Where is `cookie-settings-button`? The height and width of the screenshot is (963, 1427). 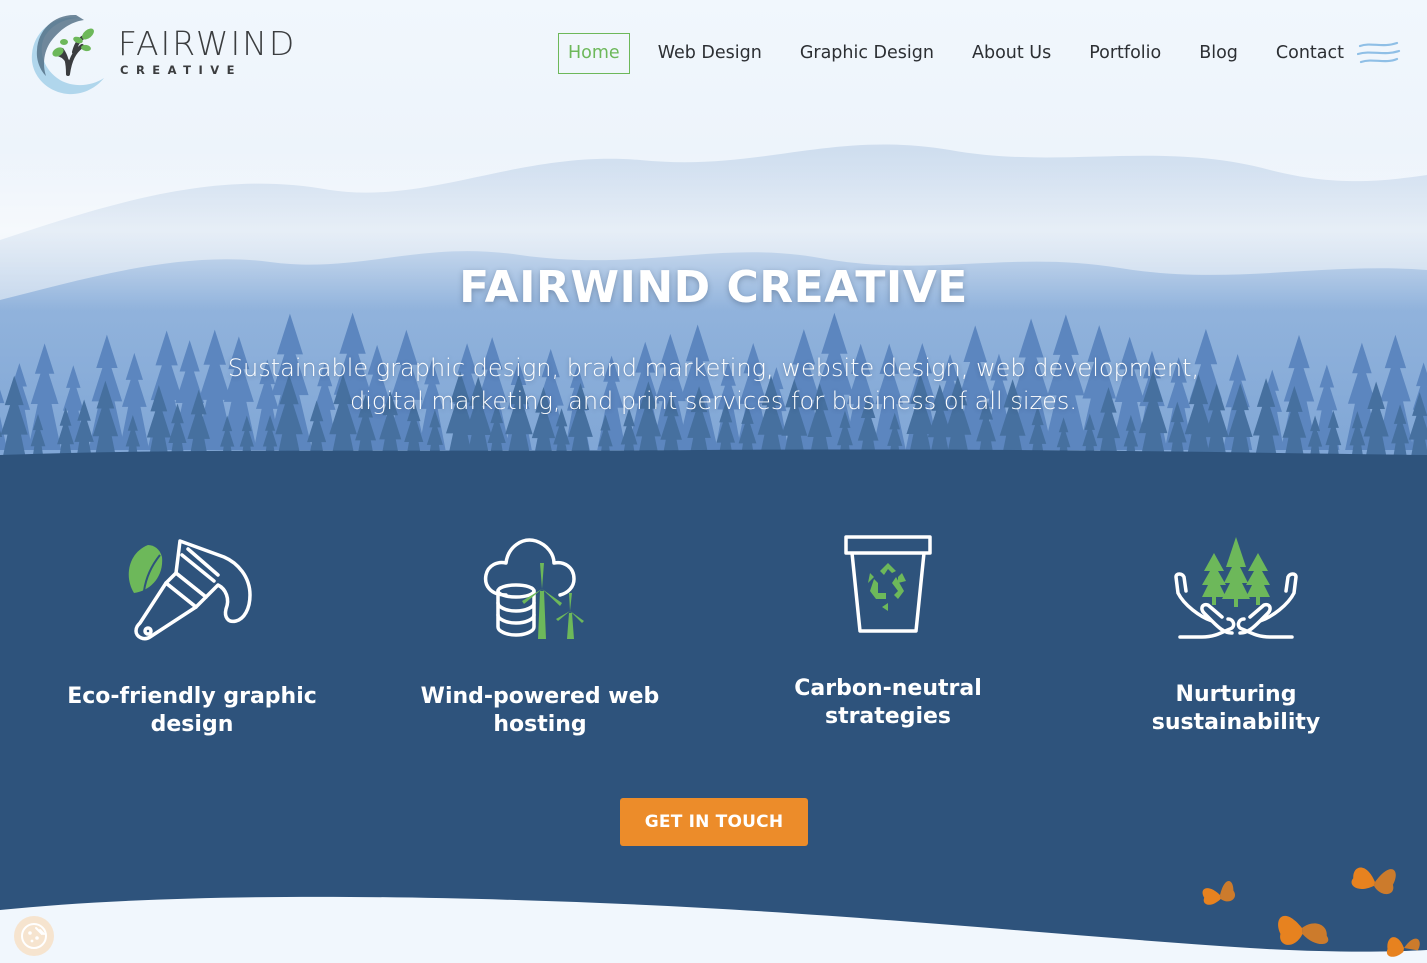
cookie-settings-button is located at coordinates (34, 936).